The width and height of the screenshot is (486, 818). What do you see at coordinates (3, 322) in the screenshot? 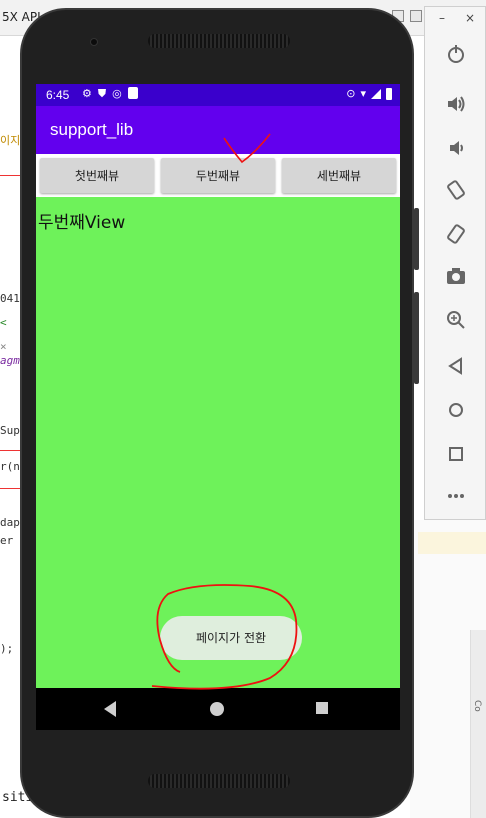
I see `ide-code-line: <` at bounding box center [3, 322].